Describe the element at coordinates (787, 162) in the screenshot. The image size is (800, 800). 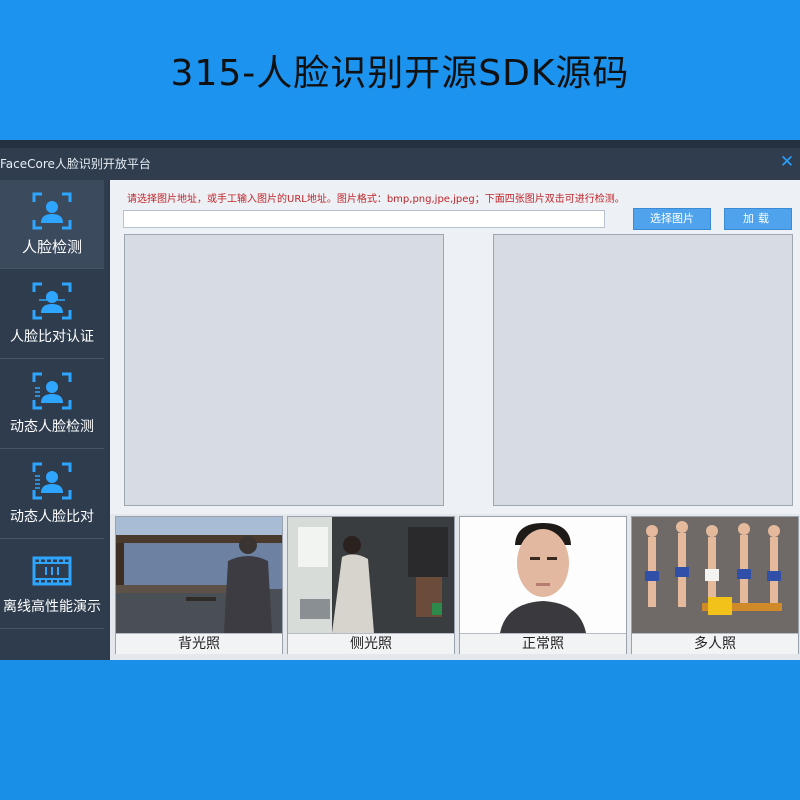
I see `close-icon: ✕` at that location.